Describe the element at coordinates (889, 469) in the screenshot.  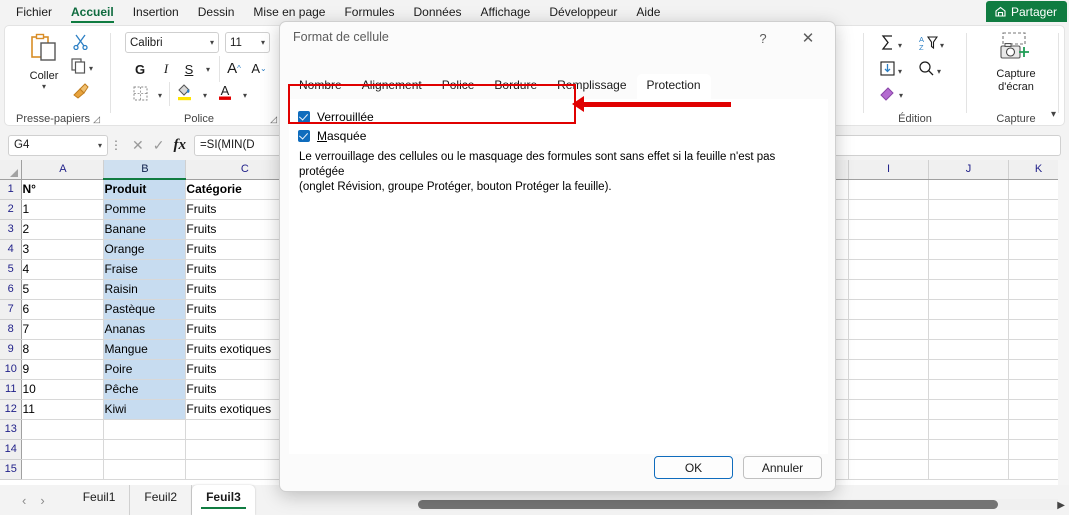
I see `cell-i15` at that location.